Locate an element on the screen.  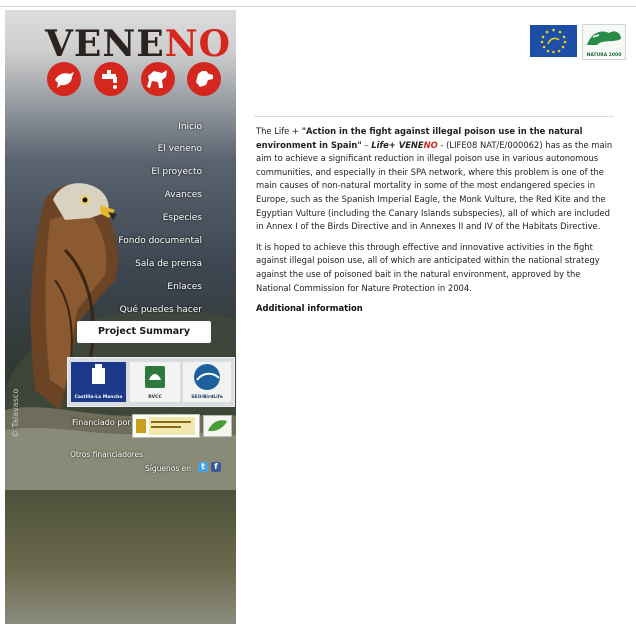
nav-especies: Especies is located at coordinates (182, 222).